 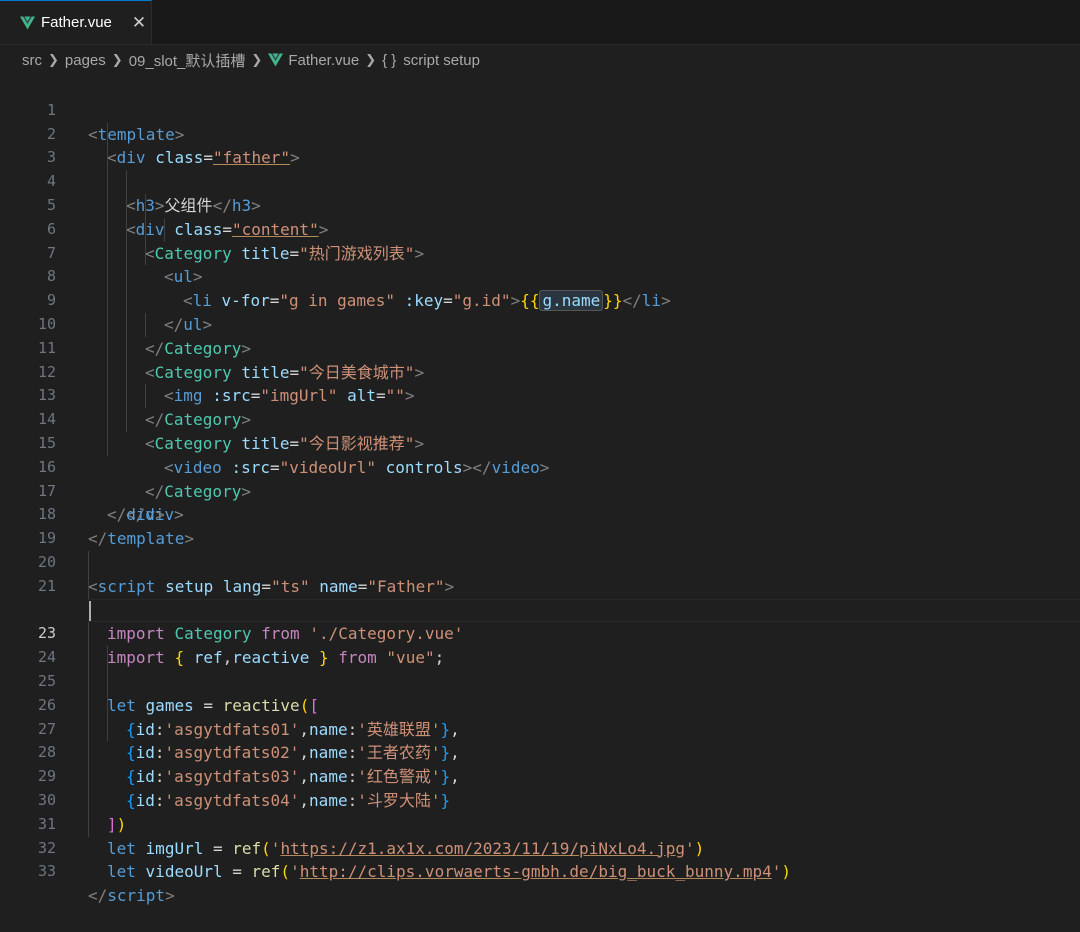 What do you see at coordinates (540, 133) in the screenshot?
I see `code-line: 2 <div class="father">` at bounding box center [540, 133].